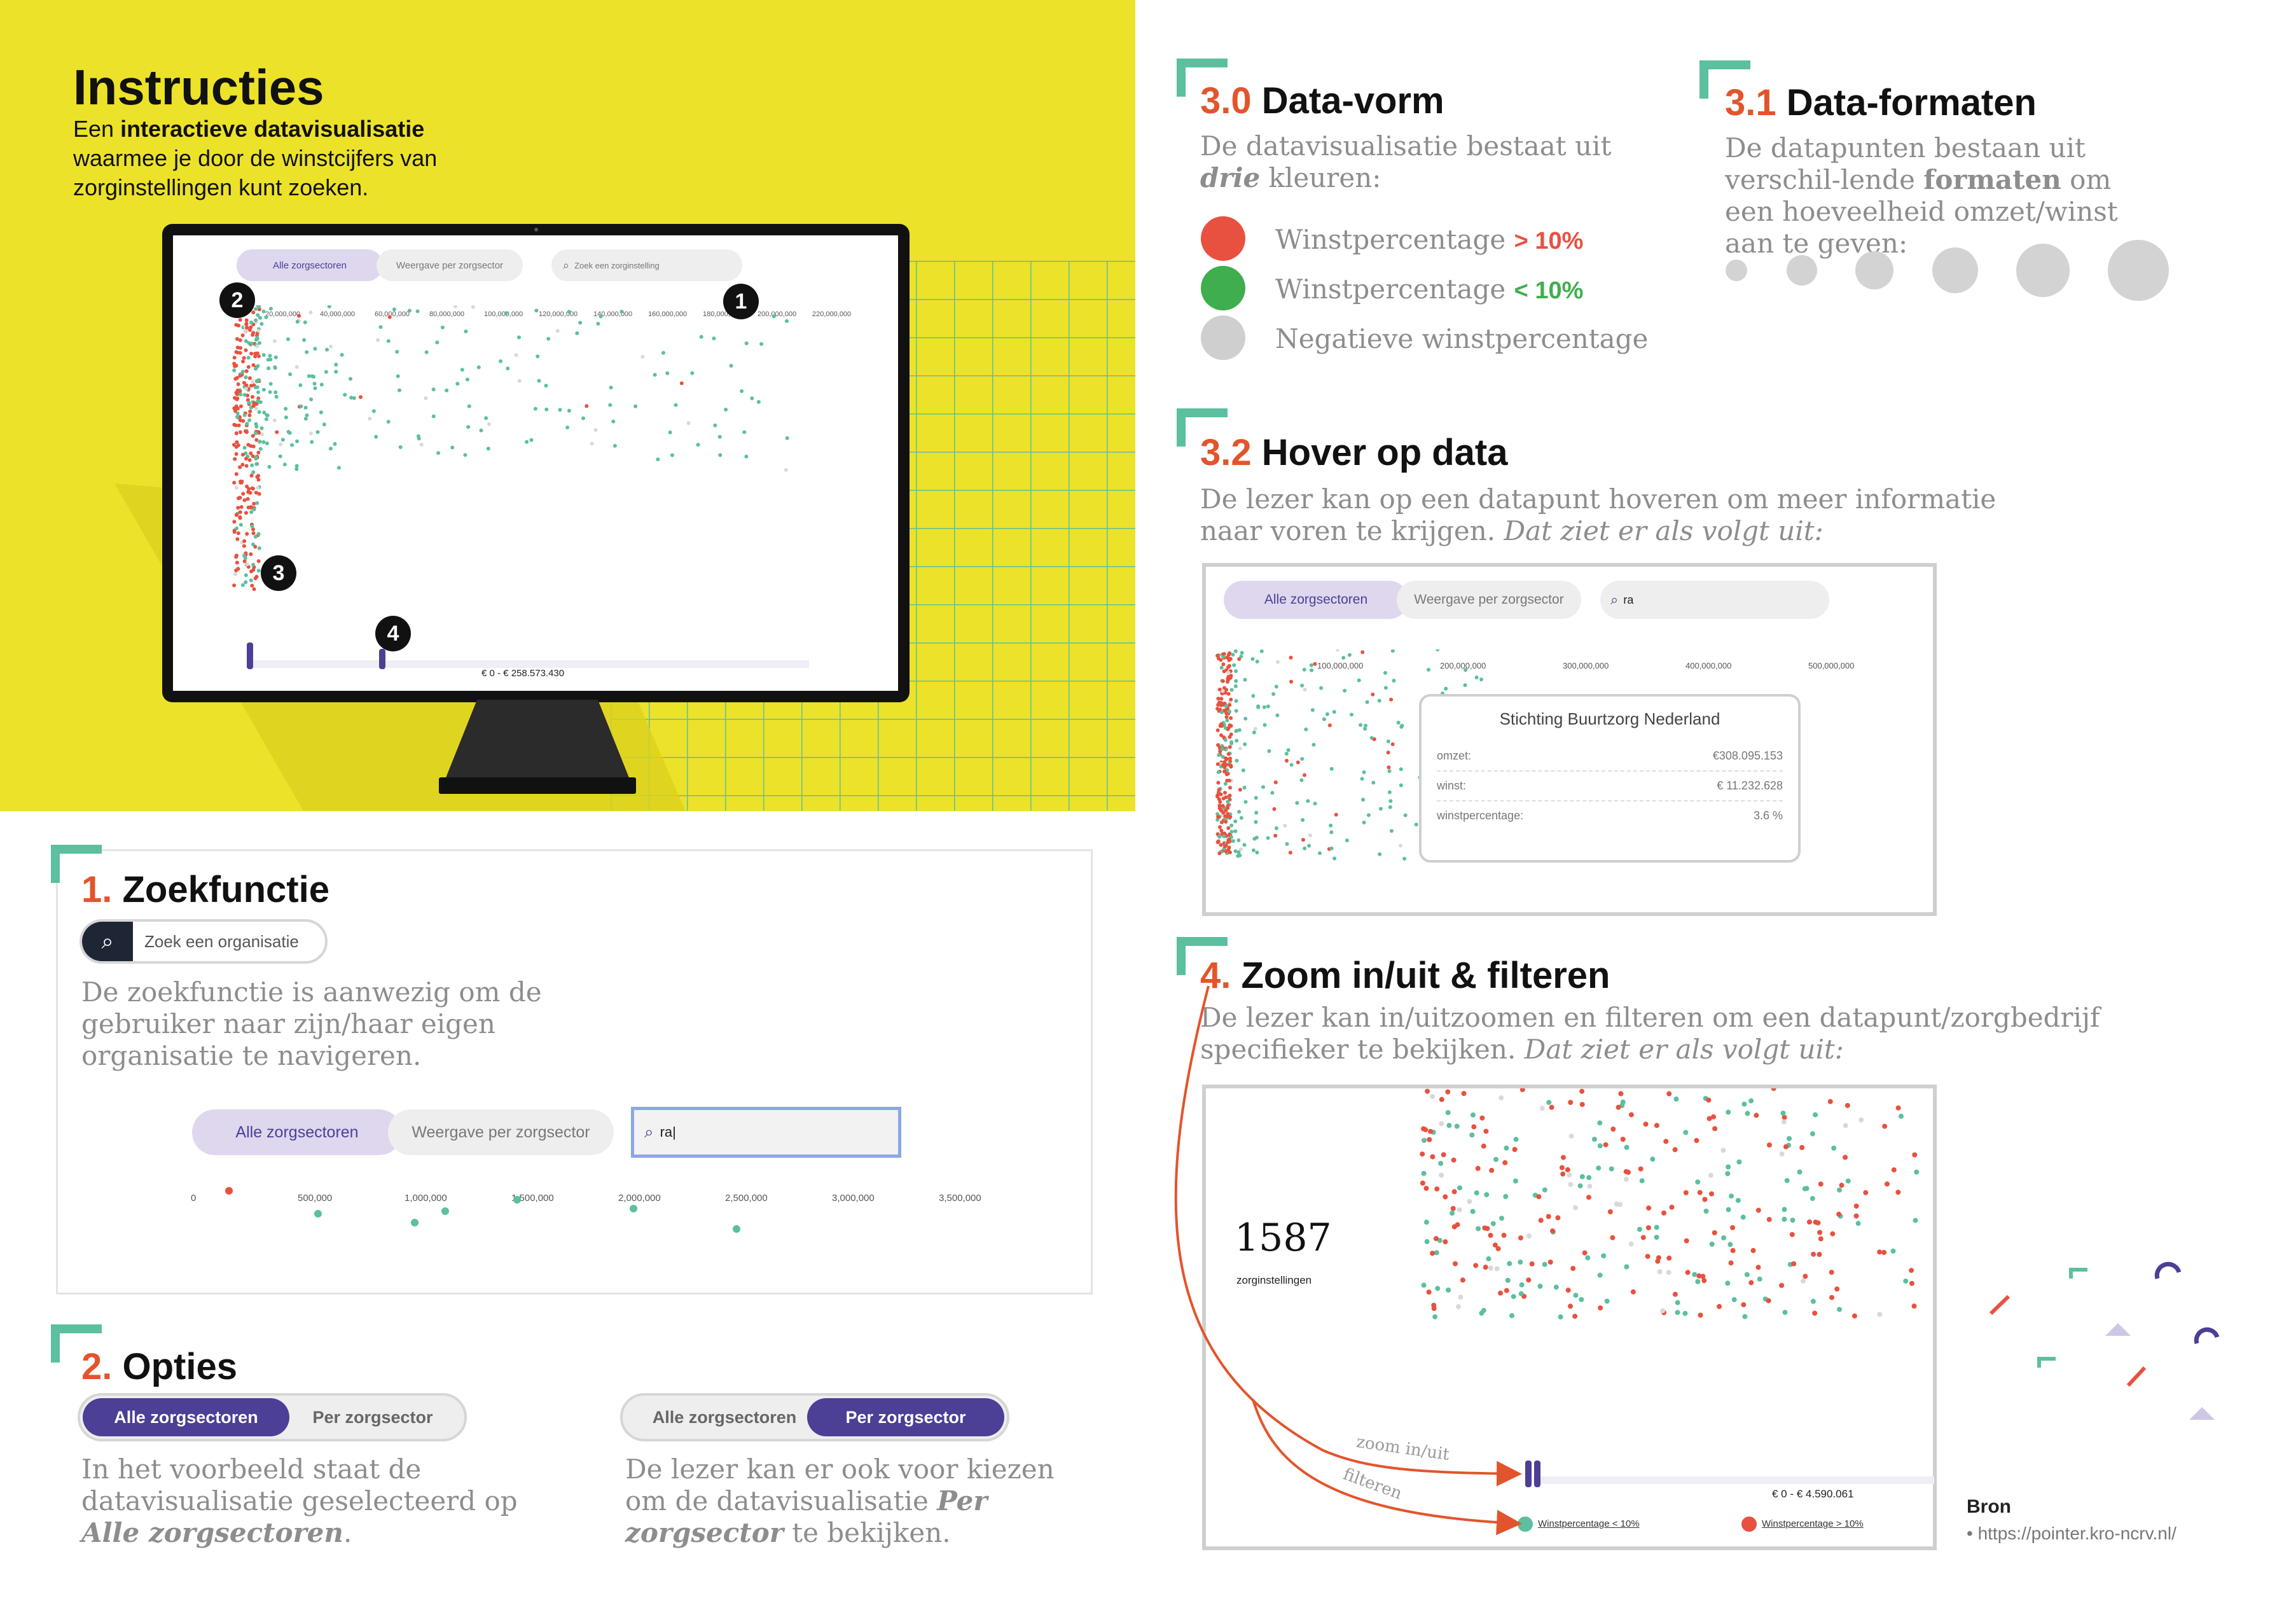  What do you see at coordinates (646, 265) in the screenshot?
I see `search-input: ⌕ Zoek een zorginstelling` at bounding box center [646, 265].